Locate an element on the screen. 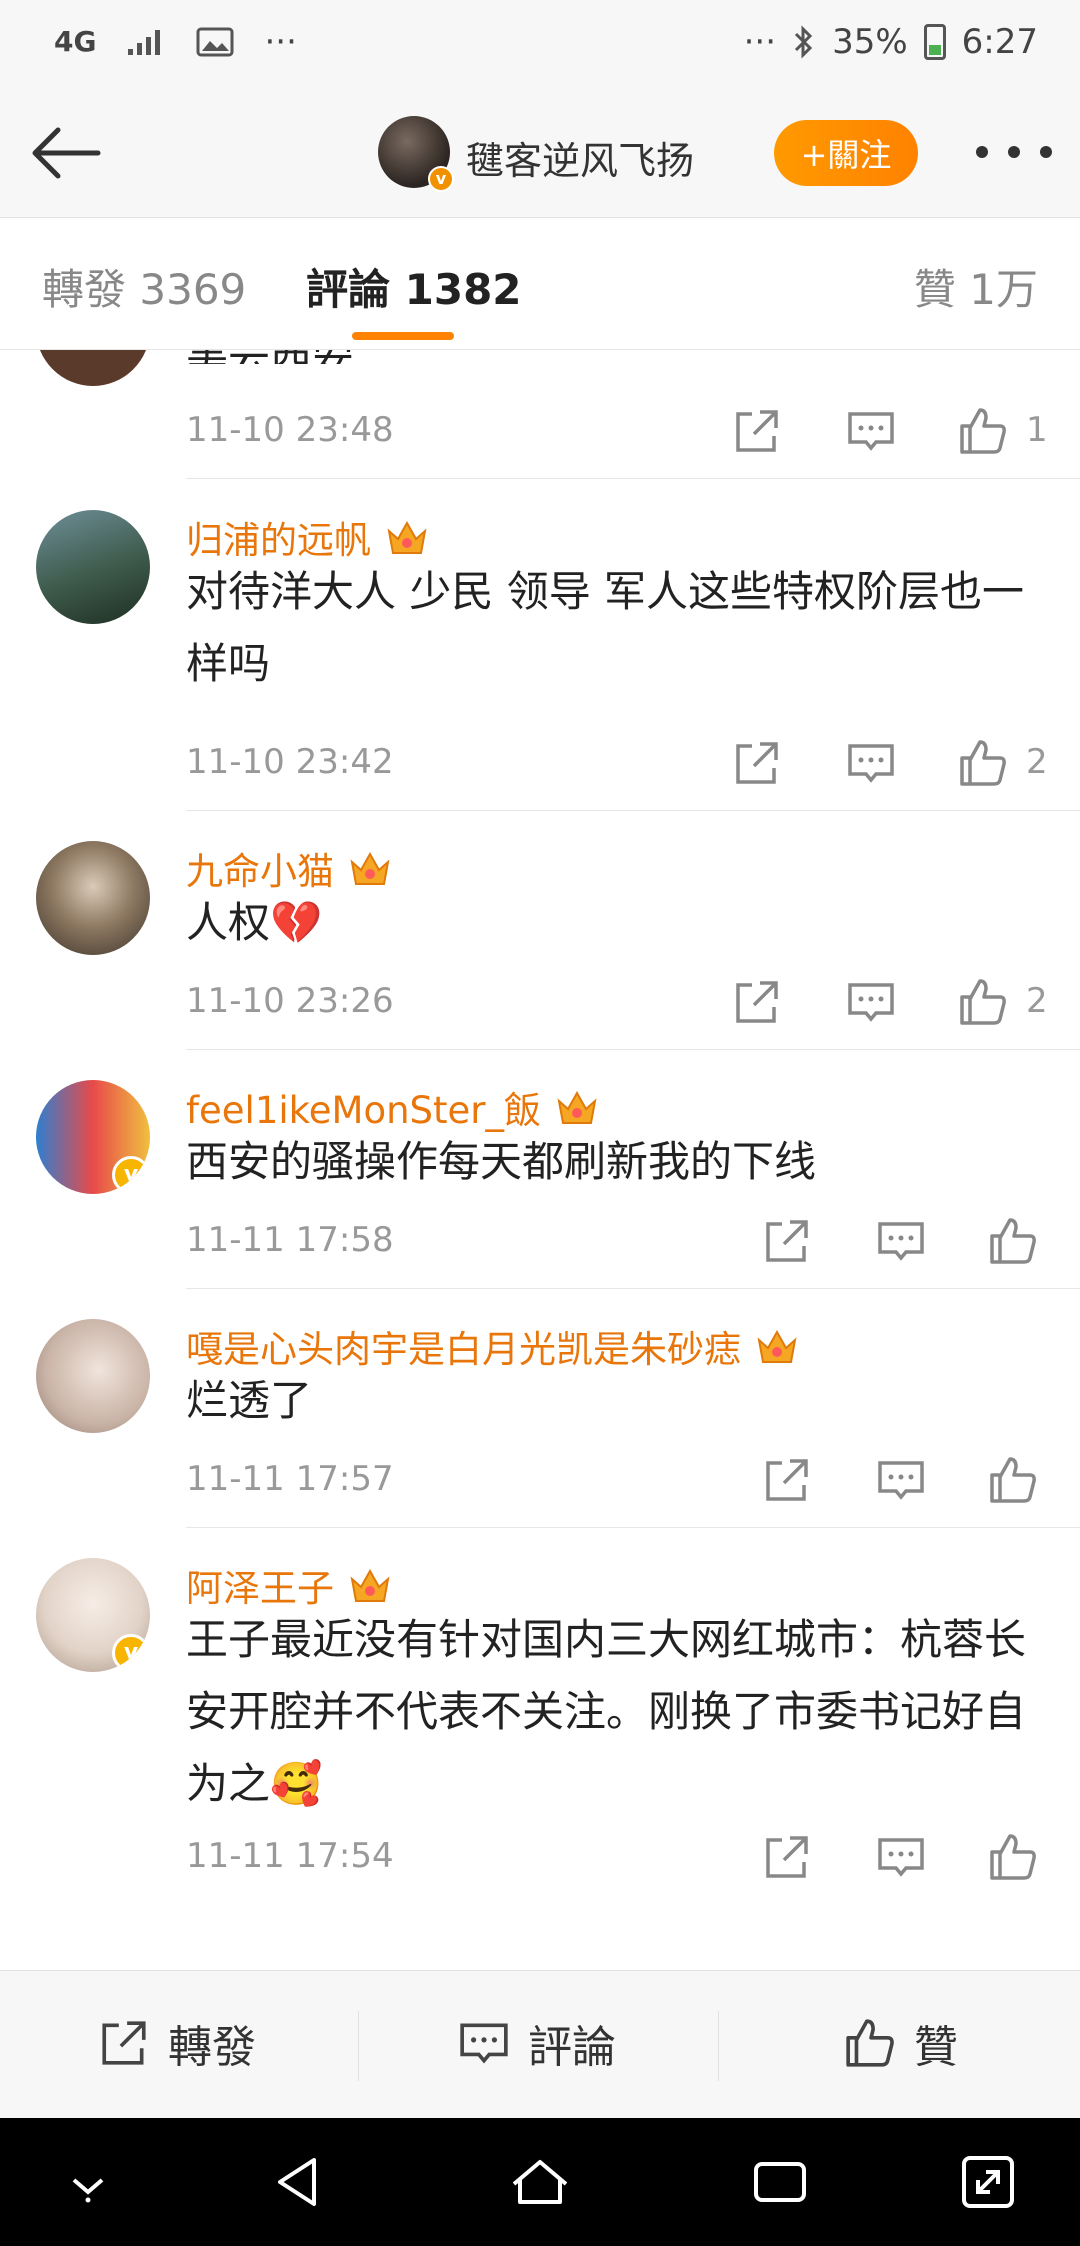  clock: 6:27 is located at coordinates (999, 42).